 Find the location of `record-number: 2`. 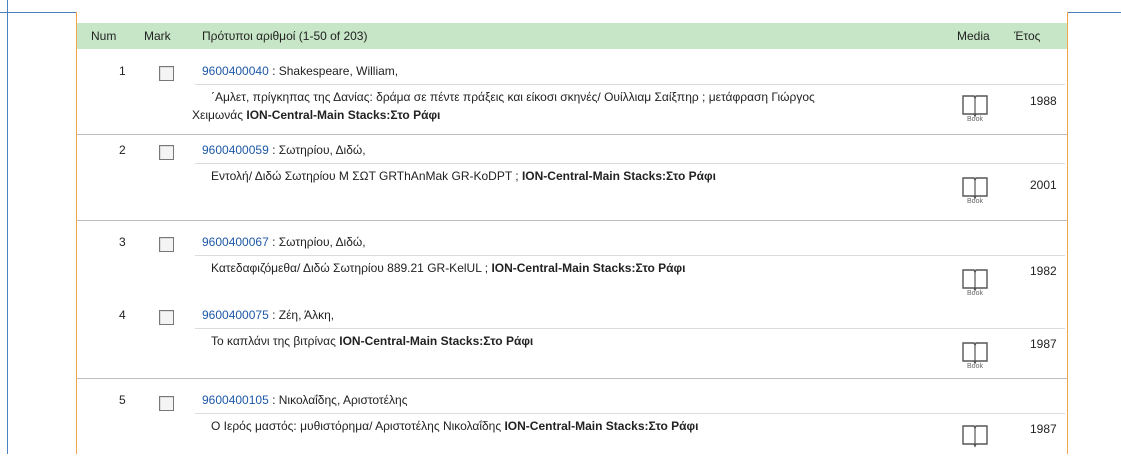

record-number: 2 is located at coordinates (122, 150).